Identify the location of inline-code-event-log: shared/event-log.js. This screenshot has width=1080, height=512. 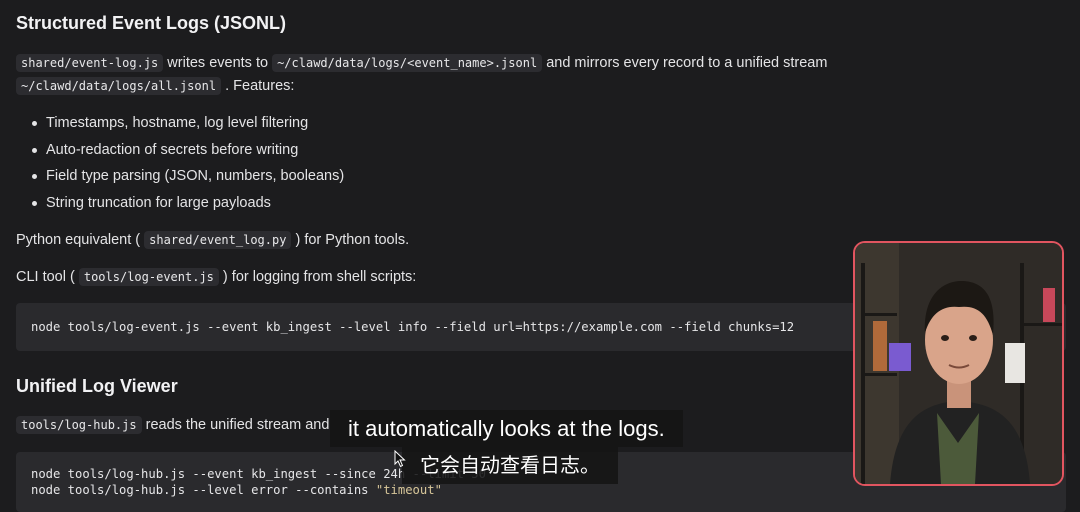
(90, 63).